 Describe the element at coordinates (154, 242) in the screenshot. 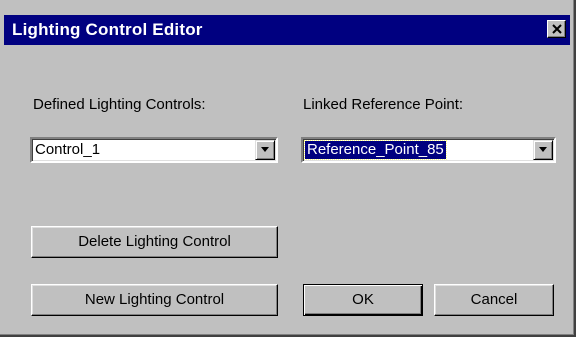

I see `delete-lighting-control-button: Delete Lighting Control` at that location.